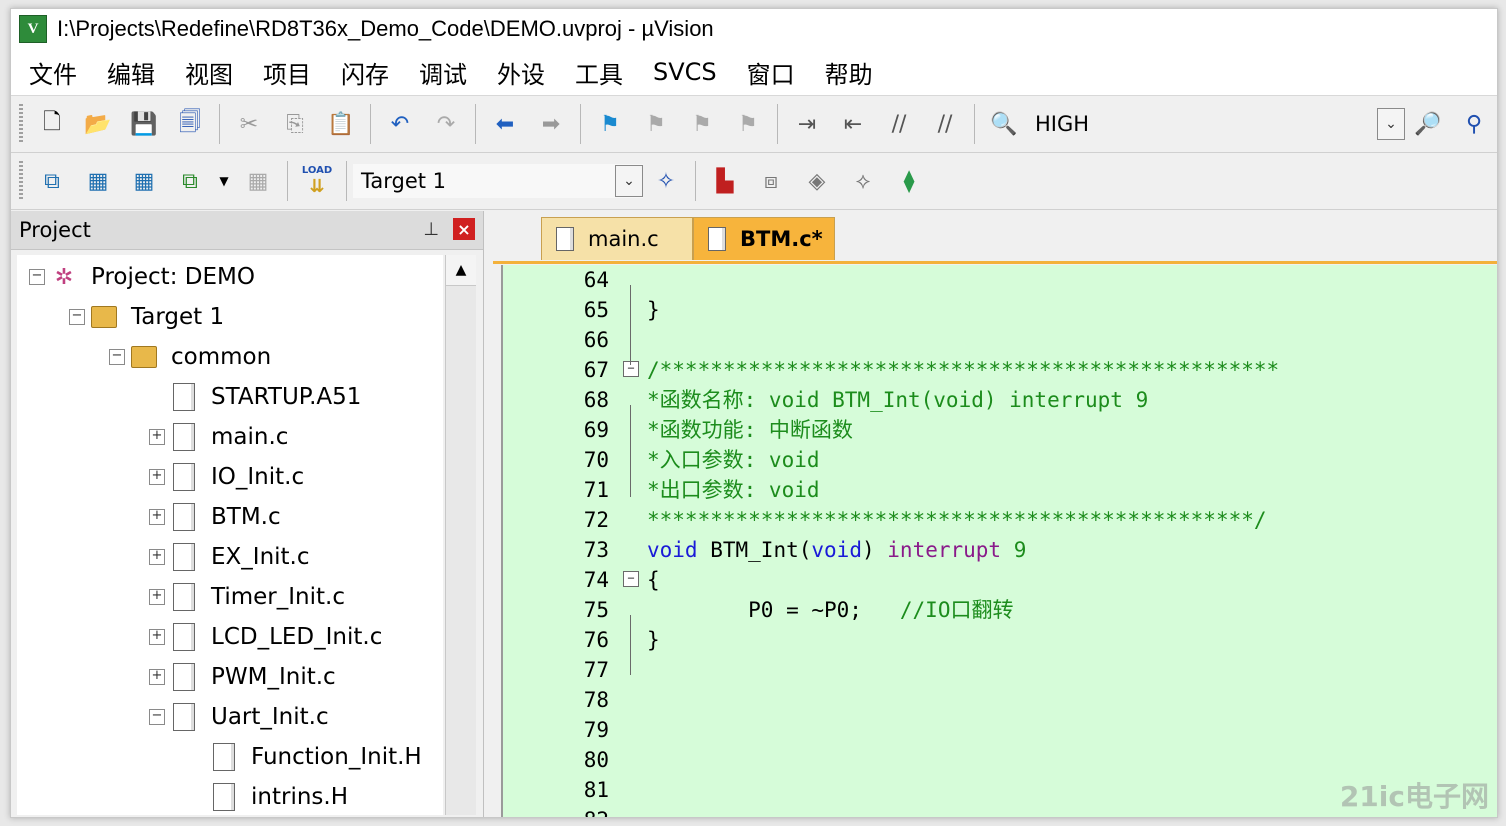 This screenshot has width=1506, height=826. What do you see at coordinates (52, 181) in the screenshot?
I see `translate-icon: ⧉` at bounding box center [52, 181].